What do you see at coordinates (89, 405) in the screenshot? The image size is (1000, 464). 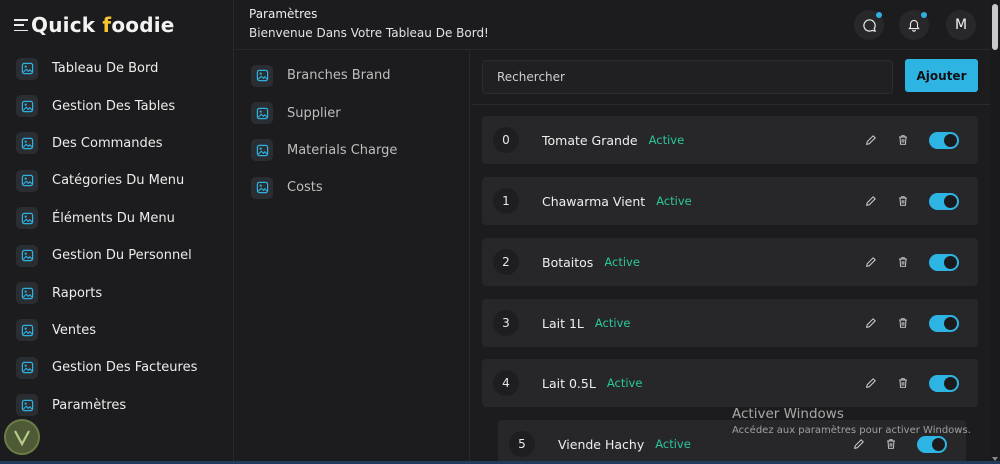 I see `sidebar-item-label: Paramètres` at bounding box center [89, 405].